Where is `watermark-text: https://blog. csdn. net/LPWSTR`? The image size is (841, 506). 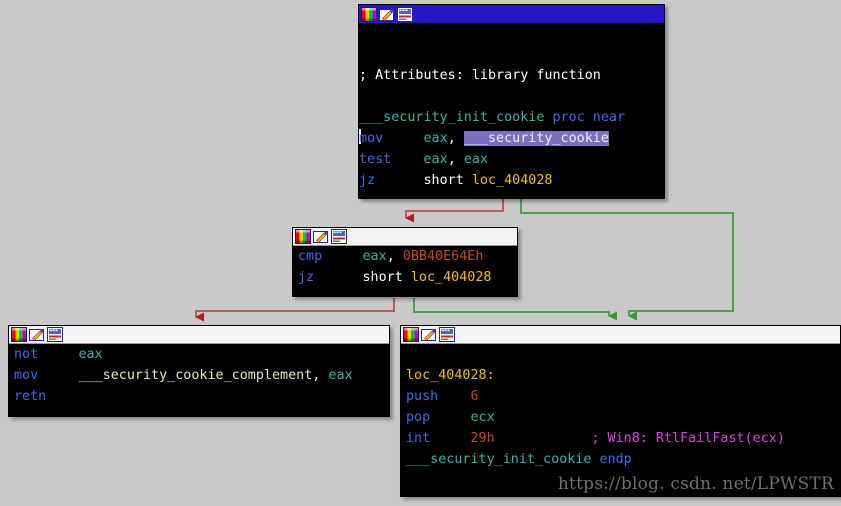
watermark-text: https://blog. csdn. net/LPWSTR is located at coordinates (695, 484).